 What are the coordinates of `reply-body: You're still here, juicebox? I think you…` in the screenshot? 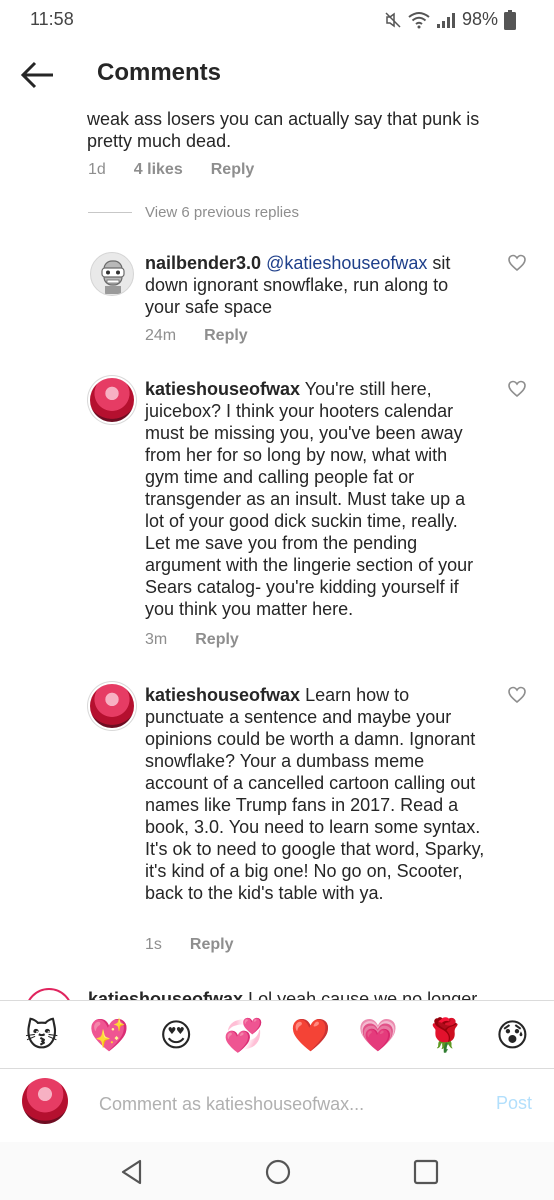 It's located at (309, 499).